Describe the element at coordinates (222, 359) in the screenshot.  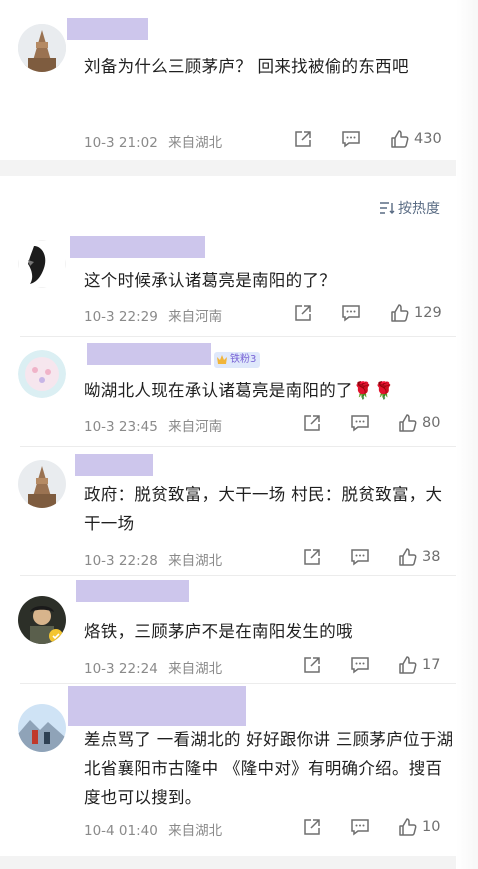
I see `crown-icon` at that location.